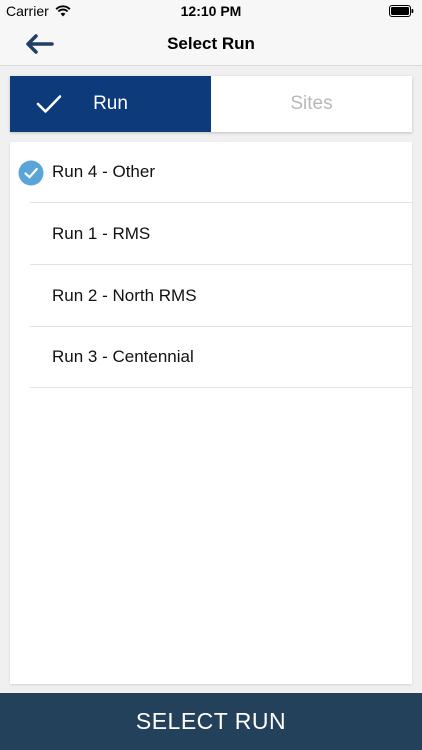 The width and height of the screenshot is (422, 750). I want to click on list-item-run-1: Run 1 - RMS, so click(221, 234).